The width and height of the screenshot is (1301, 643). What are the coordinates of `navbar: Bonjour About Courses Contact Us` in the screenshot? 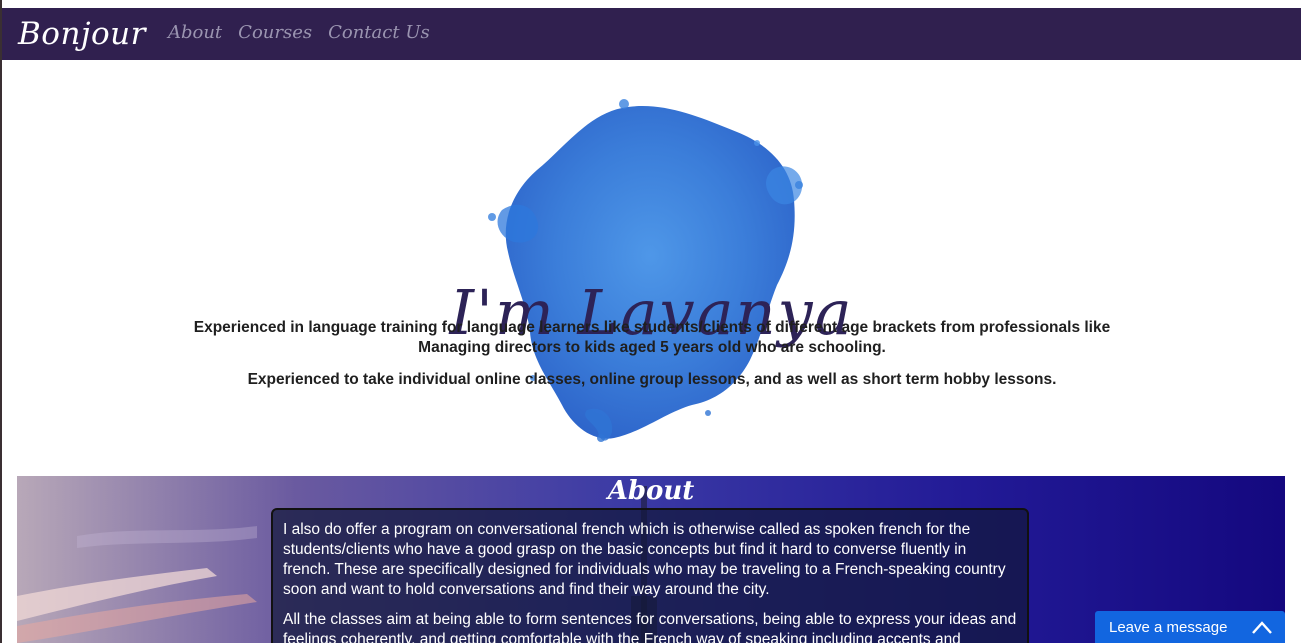 It's located at (651, 34).